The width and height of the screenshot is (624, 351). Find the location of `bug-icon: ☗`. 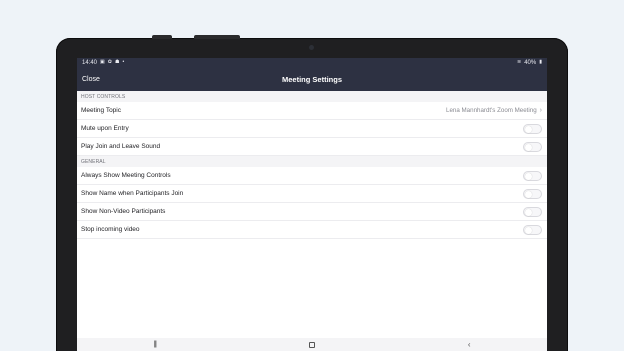

bug-icon: ☗ is located at coordinates (117, 62).